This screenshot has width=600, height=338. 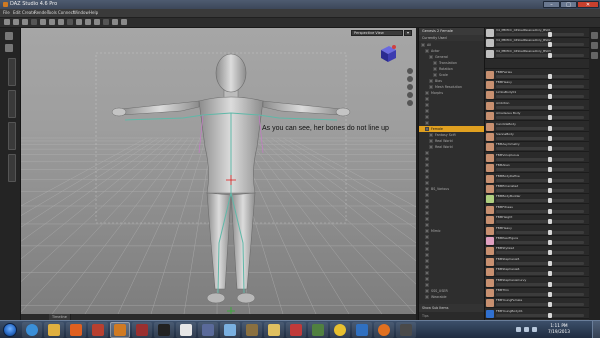 I want to click on morph-row: Ambition, so click(x=537, y=106).